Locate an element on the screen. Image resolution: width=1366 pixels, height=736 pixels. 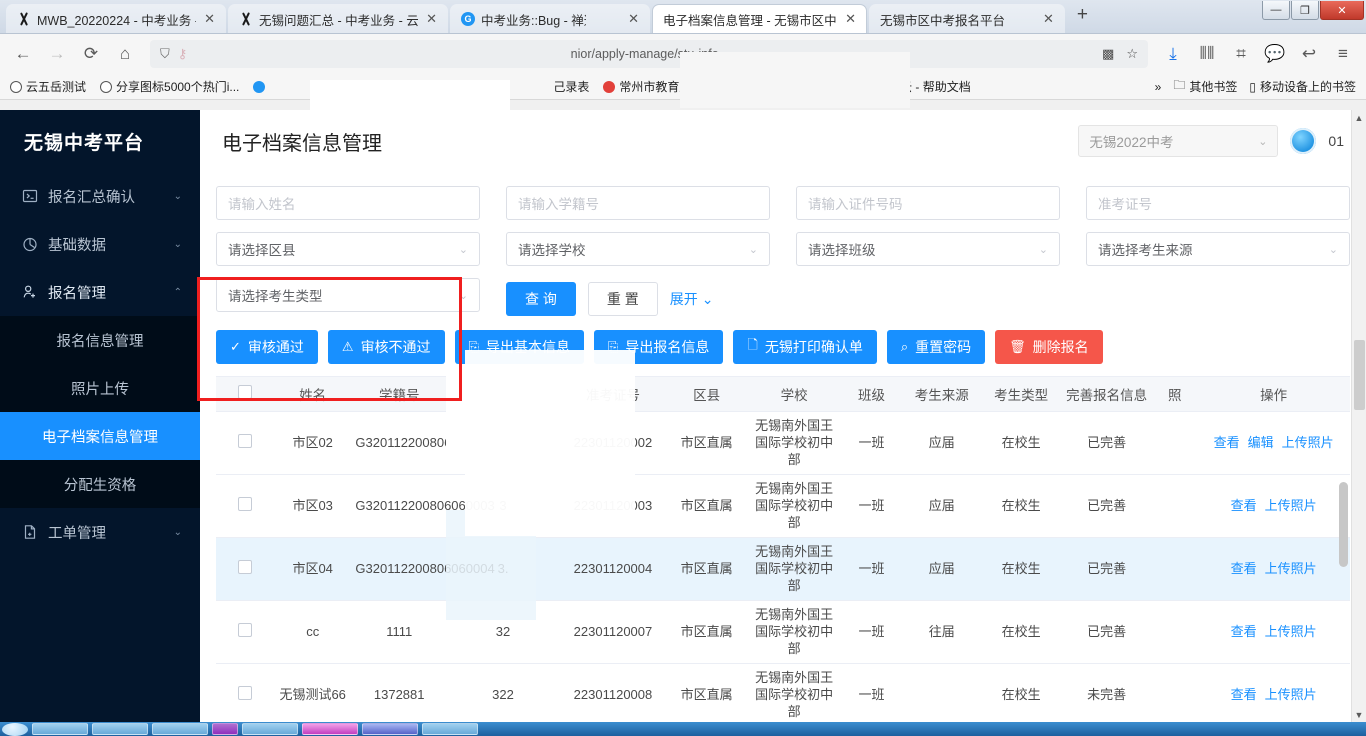
search-input-admission-ticket: 准考证号 is located at coordinates (1218, 203).